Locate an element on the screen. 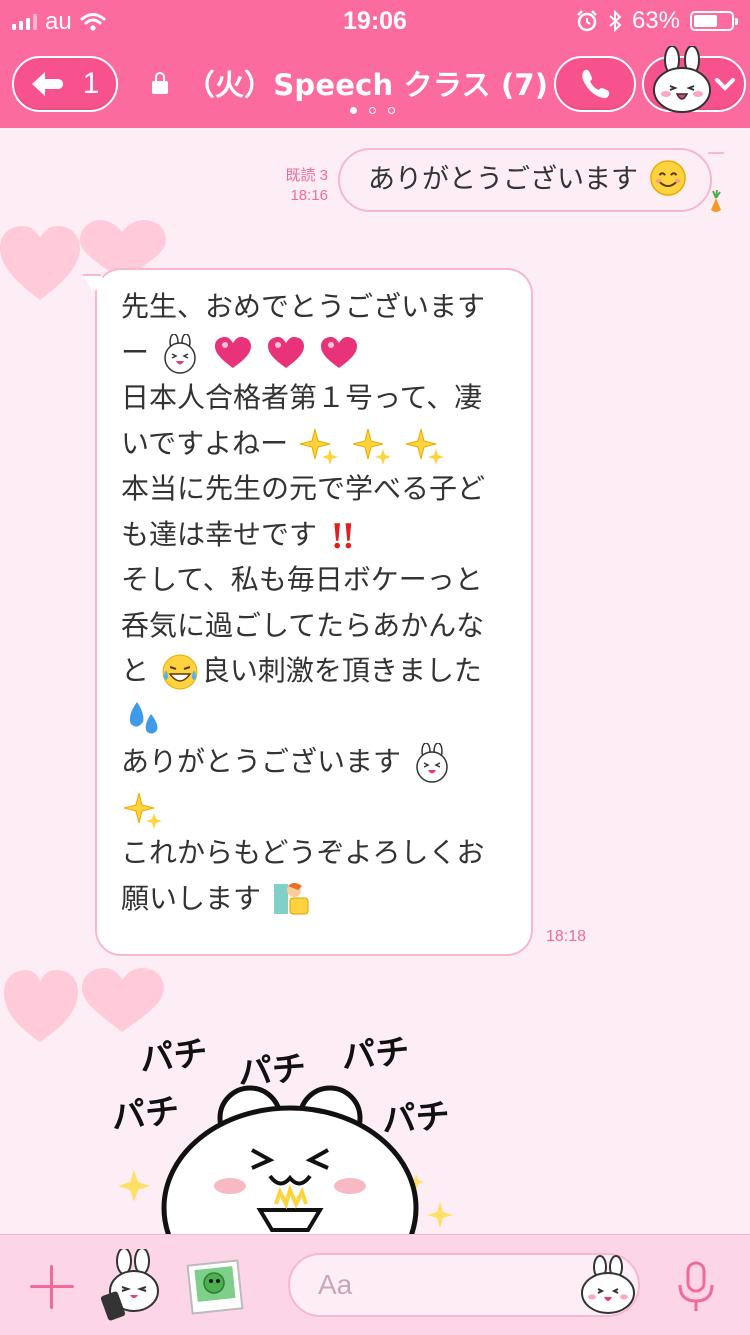 The width and height of the screenshot is (750, 1335). emoji-sticker-button is located at coordinates (608, 1285).